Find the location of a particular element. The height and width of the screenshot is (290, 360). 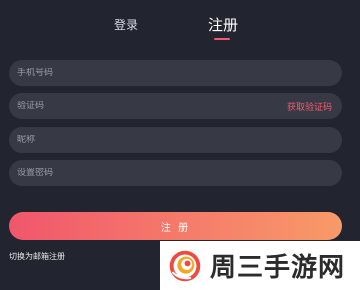

nickname-field is located at coordinates (175, 140).